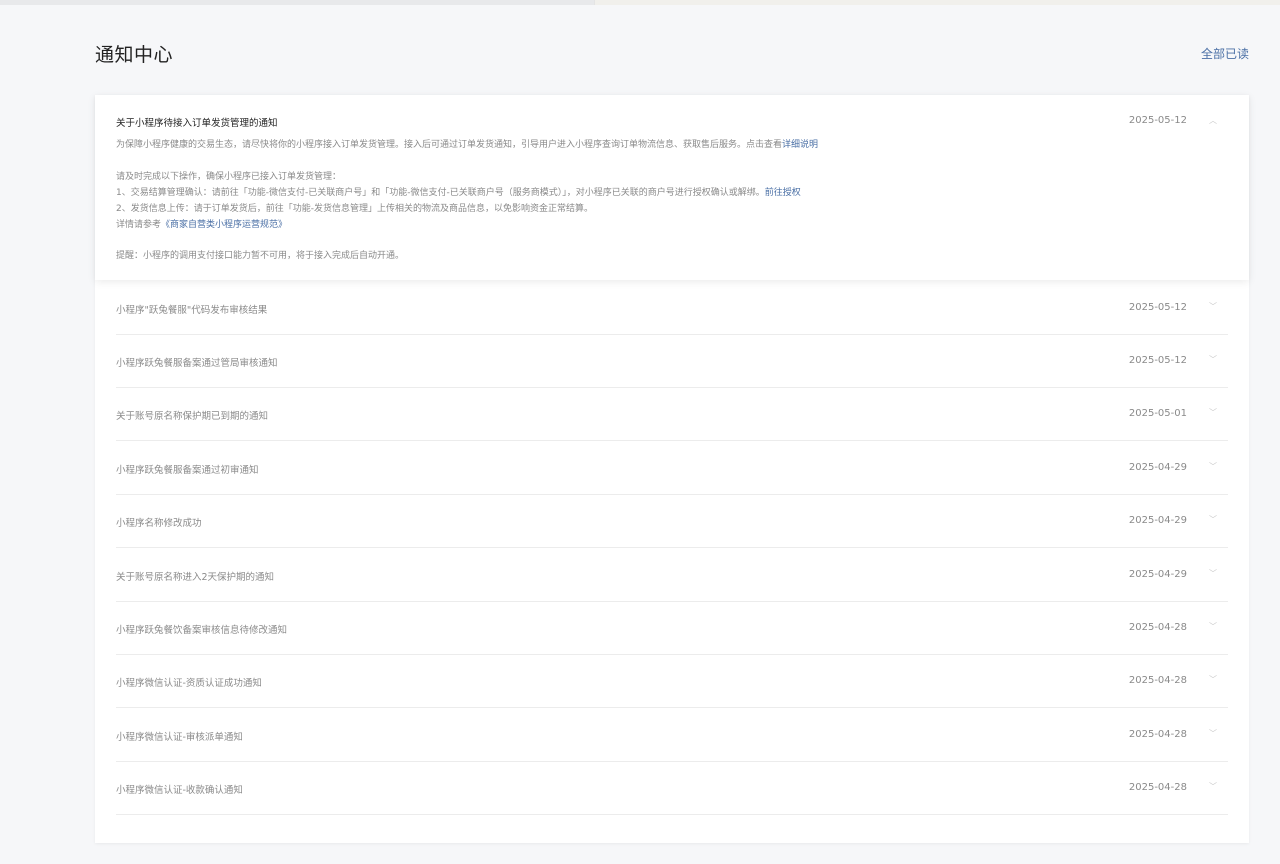  What do you see at coordinates (192, 310) in the screenshot?
I see `item-title: 小程序"跃兔餐服"代码发布审核结果` at bounding box center [192, 310].